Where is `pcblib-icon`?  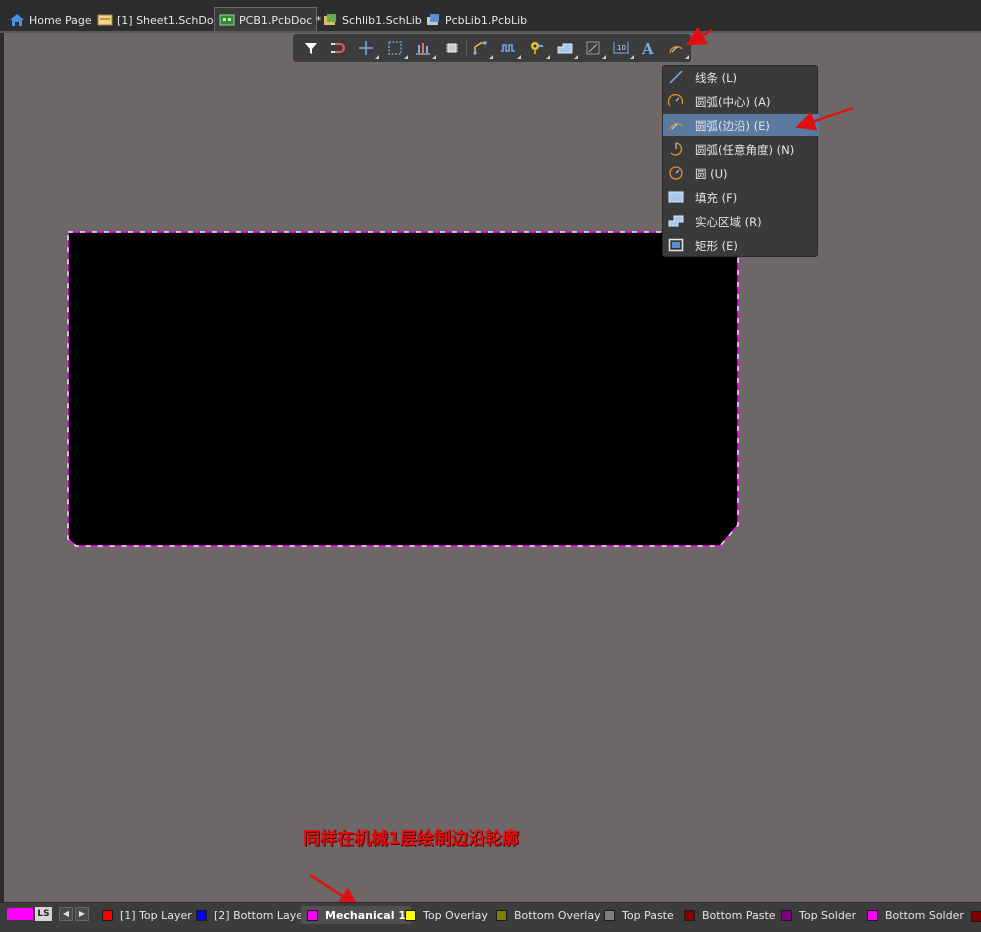 pcblib-icon is located at coordinates (433, 20).